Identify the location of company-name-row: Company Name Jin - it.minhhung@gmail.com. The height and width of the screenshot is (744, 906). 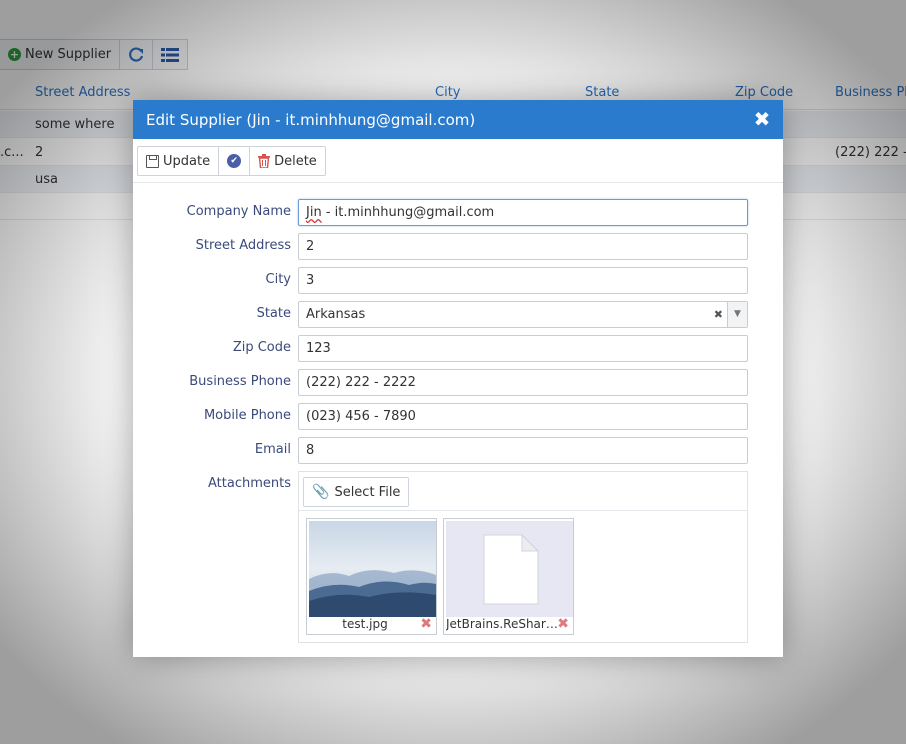
(458, 212).